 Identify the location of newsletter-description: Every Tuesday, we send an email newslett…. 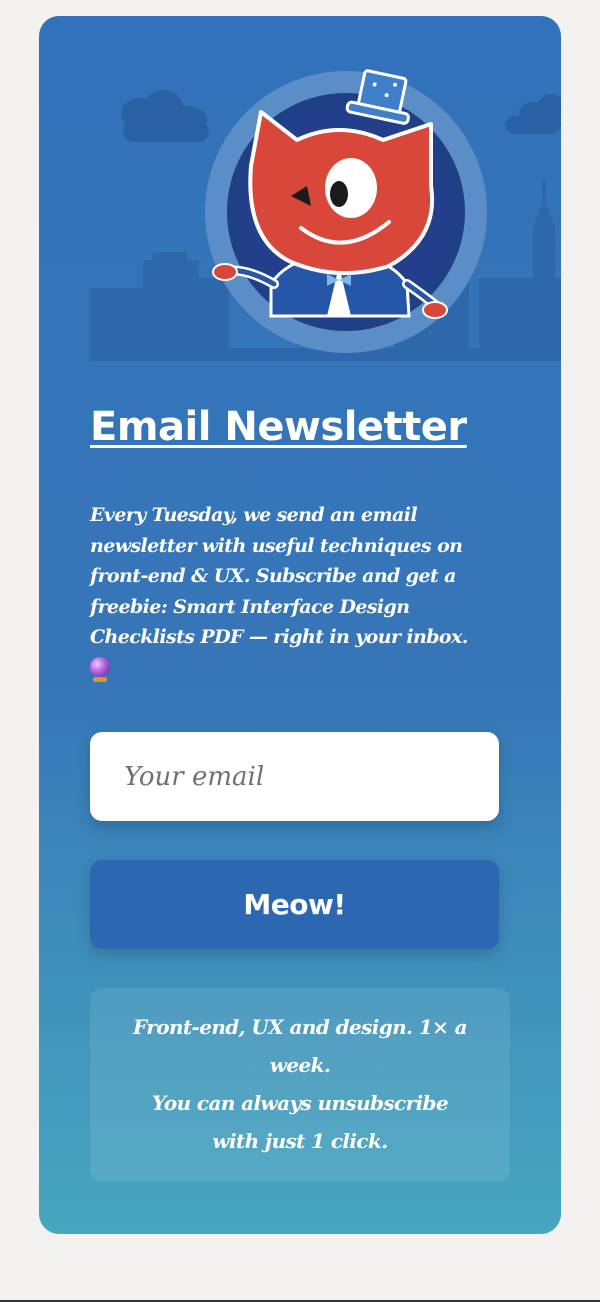
(295, 591).